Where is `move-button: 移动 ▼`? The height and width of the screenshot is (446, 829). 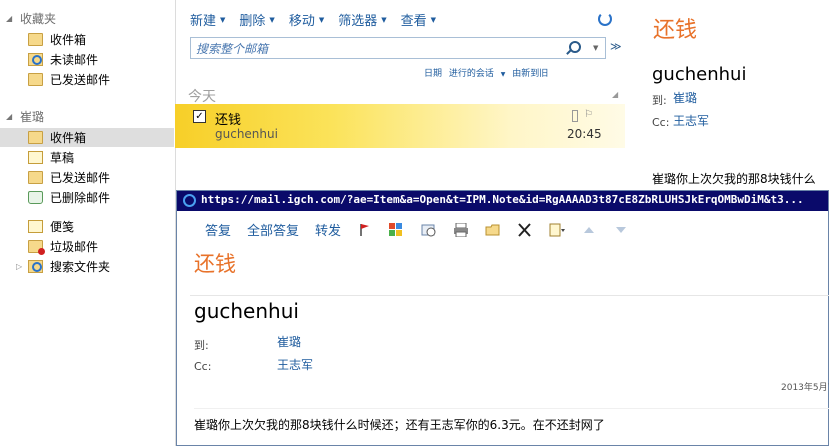
move-button: 移动 ▼ is located at coordinates (306, 19).